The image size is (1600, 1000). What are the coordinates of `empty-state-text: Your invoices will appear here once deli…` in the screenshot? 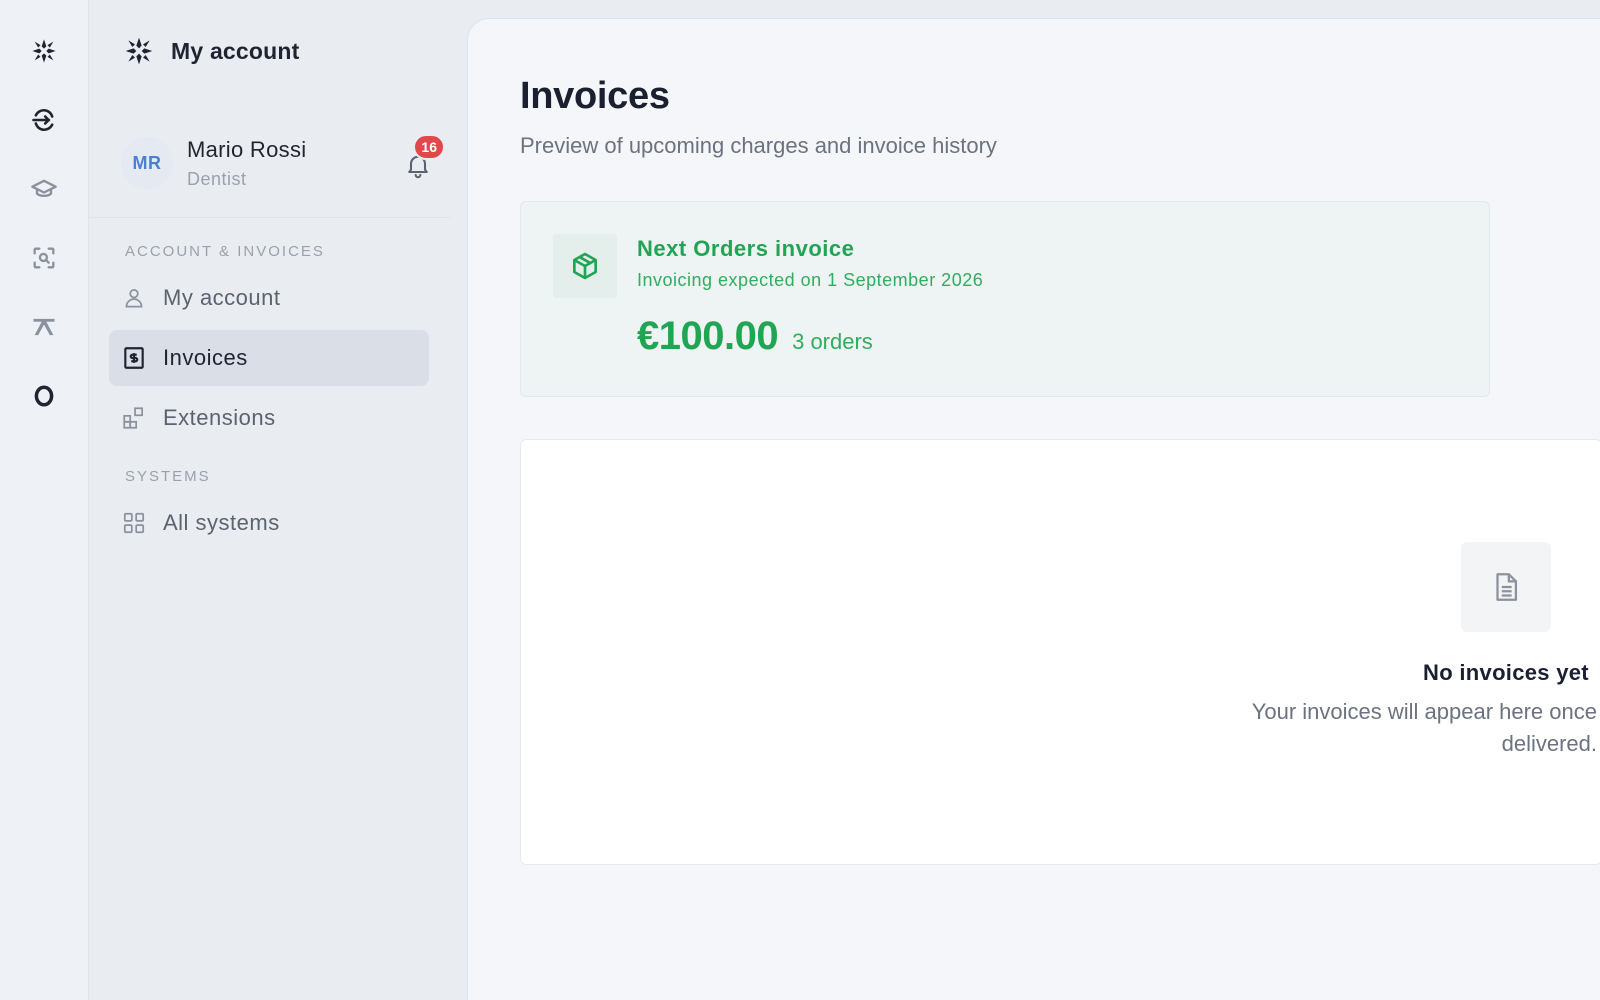 It's located at (1424, 727).